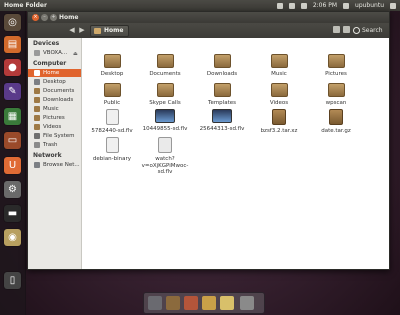 The height and width of the screenshot is (315, 400). Describe the element at coordinates (54, 118) in the screenshot. I see `sidebar-item-pictures: Pictures` at that location.